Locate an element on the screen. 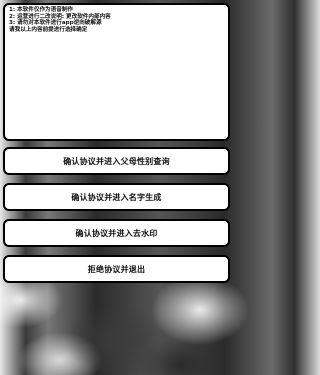 This screenshot has width=320, height=375. decline-exit-button: 拒绝协议并退出 is located at coordinates (116, 269).